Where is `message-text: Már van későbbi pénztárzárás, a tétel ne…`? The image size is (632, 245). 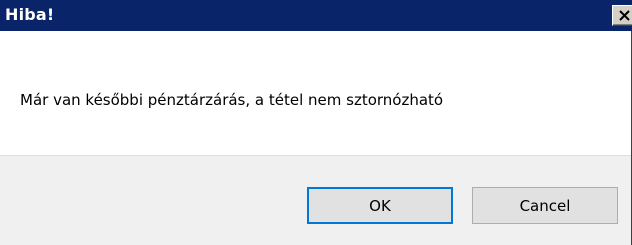 message-text: Már van későbbi pénztárzárás, a tétel ne… is located at coordinates (232, 100).